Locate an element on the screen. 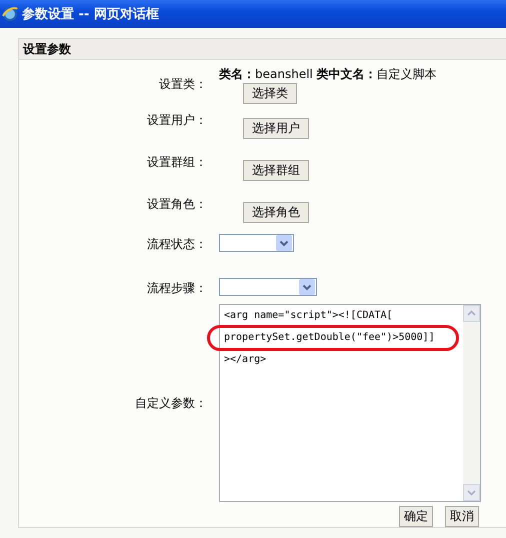 The image size is (506, 538). select-button: 选择类 is located at coordinates (270, 93).